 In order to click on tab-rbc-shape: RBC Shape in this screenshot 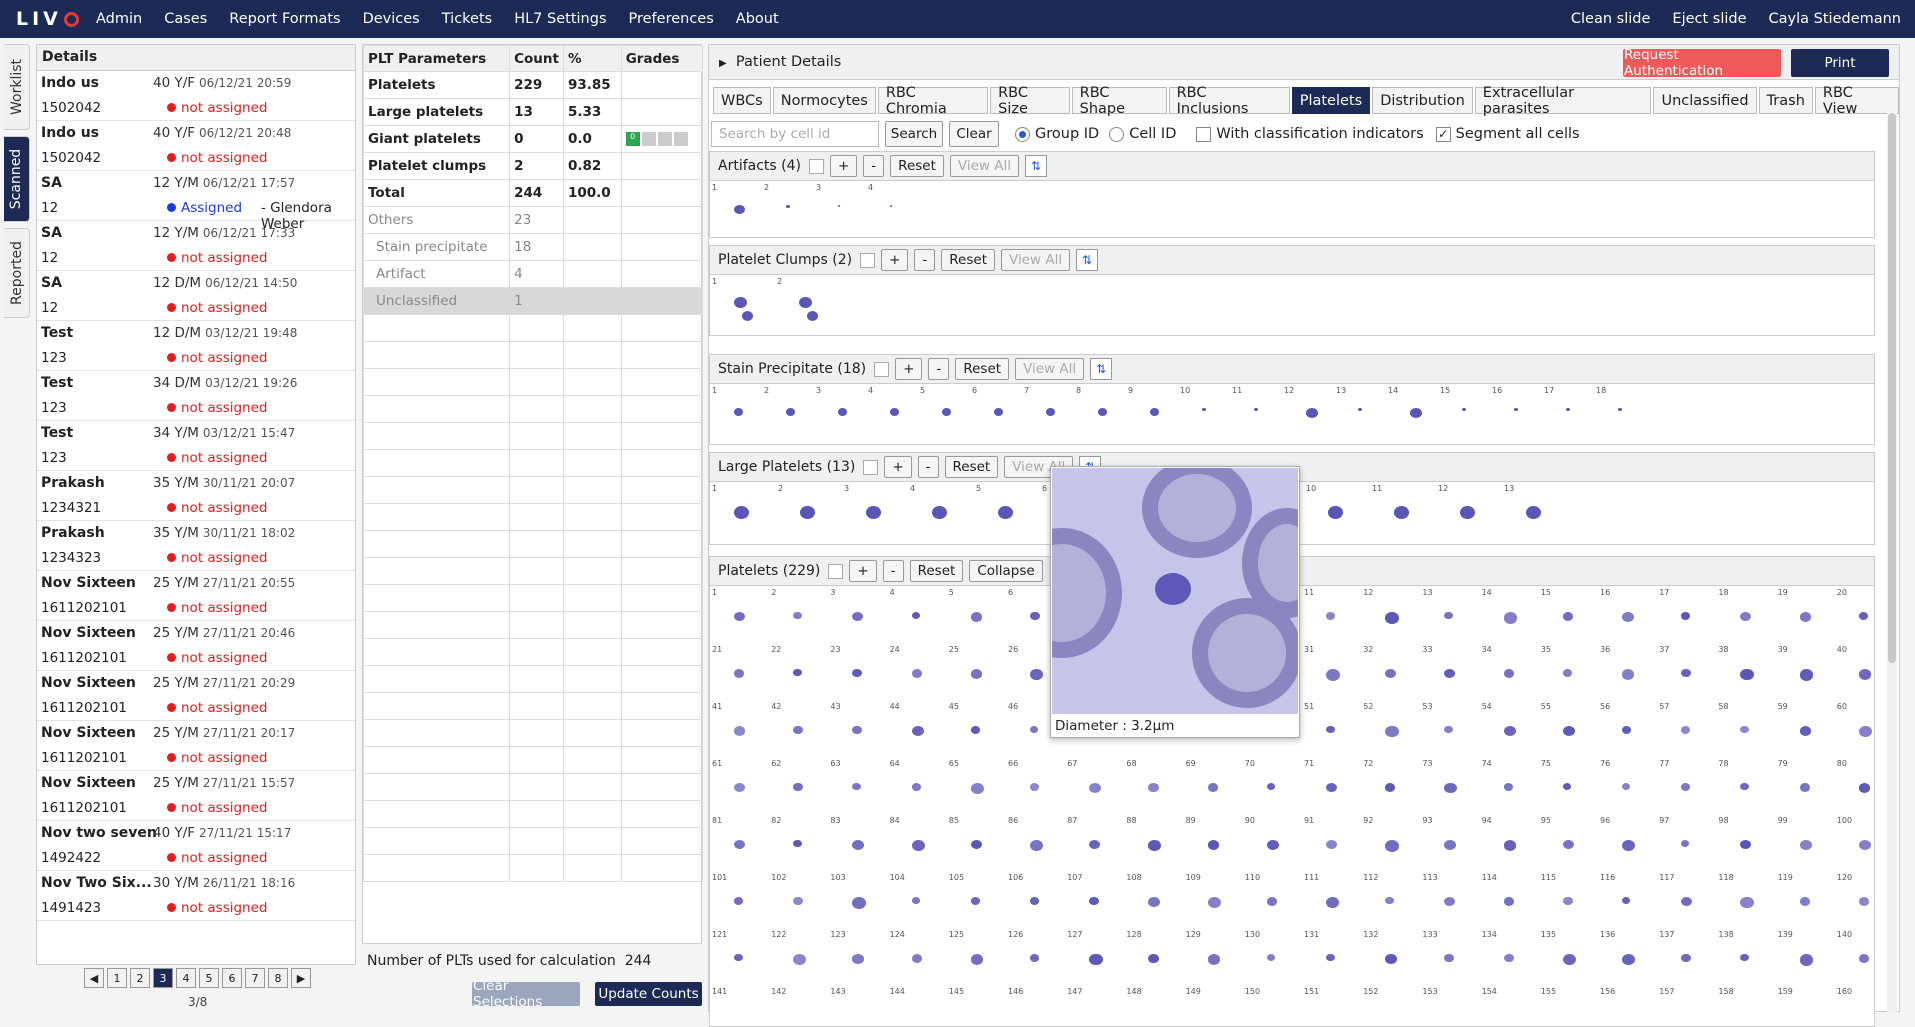, I will do `click(1119, 101)`.